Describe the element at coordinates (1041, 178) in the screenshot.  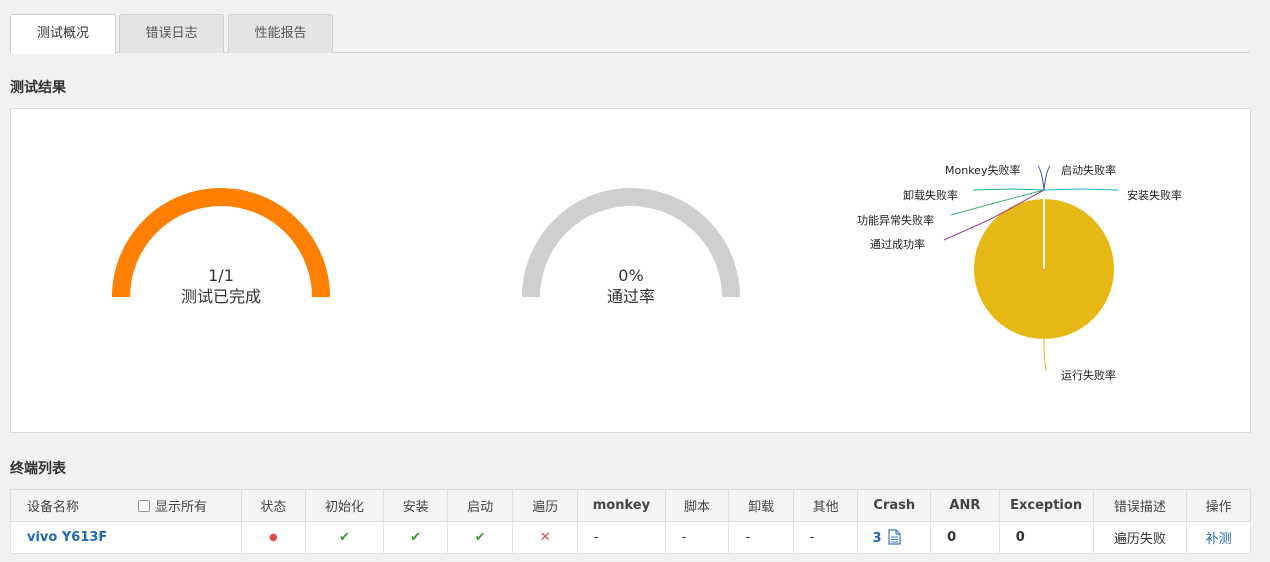
I see `leader-line-monkey-failure` at that location.